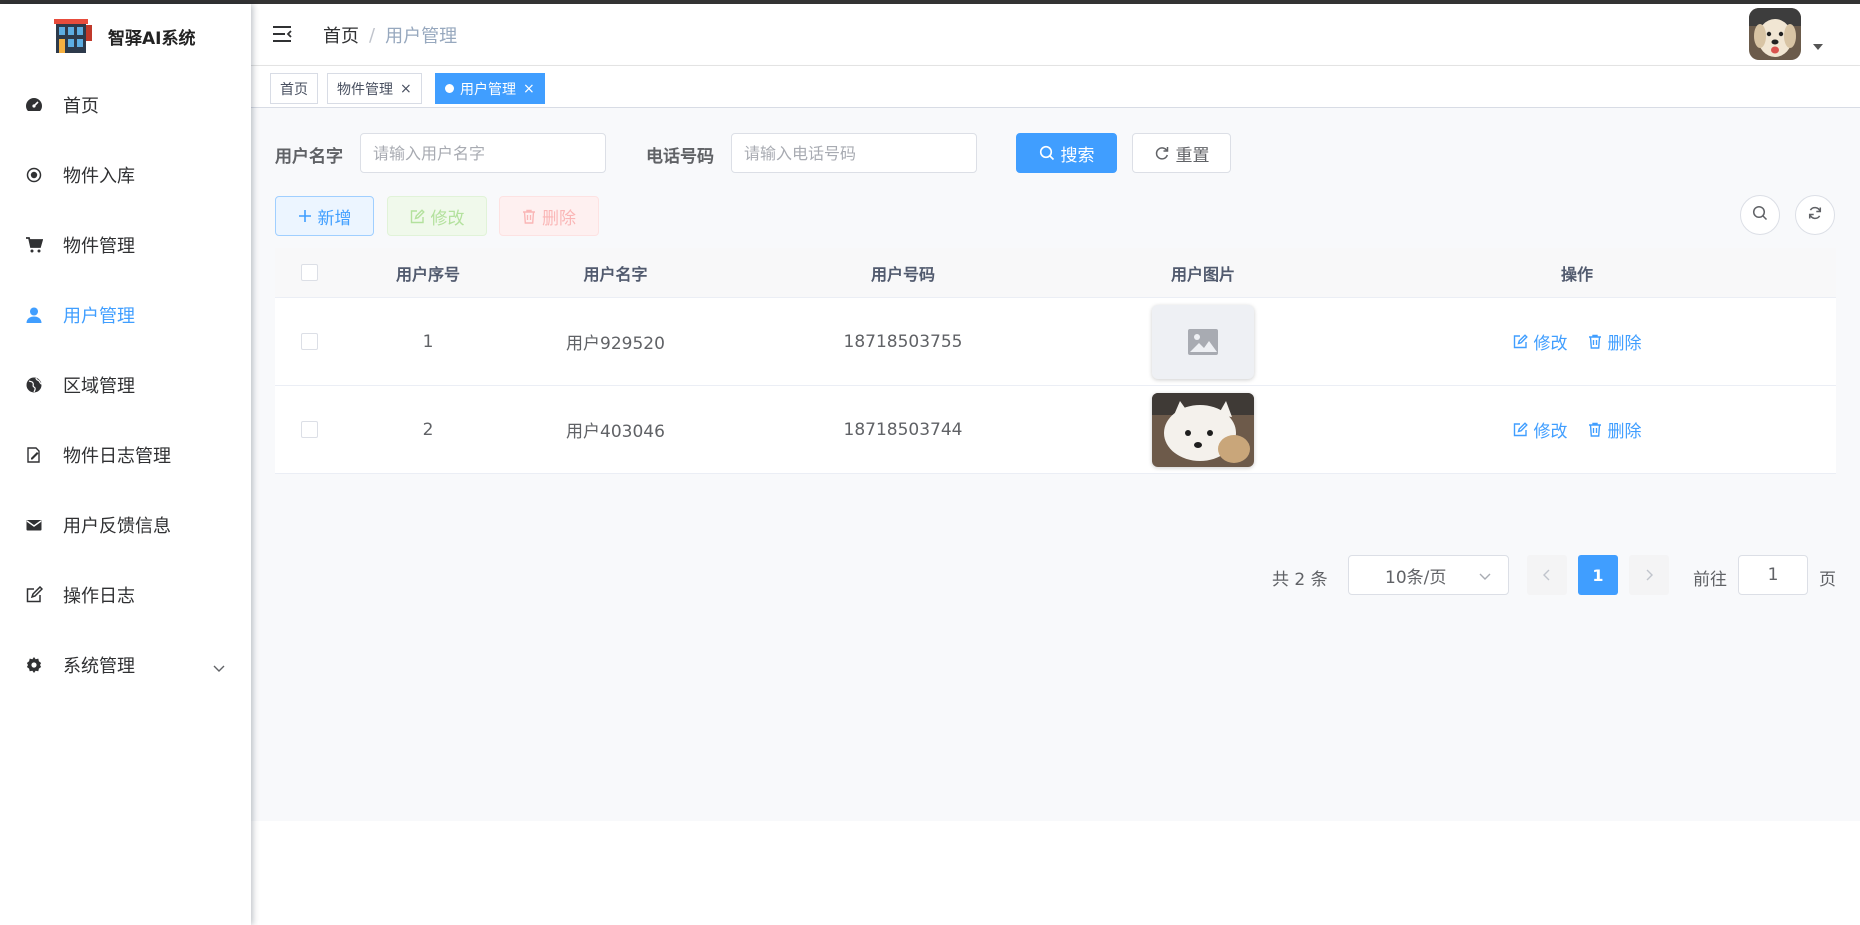  I want to click on sidebar-item-user-feedback: 用户反馈信息, so click(125, 525).